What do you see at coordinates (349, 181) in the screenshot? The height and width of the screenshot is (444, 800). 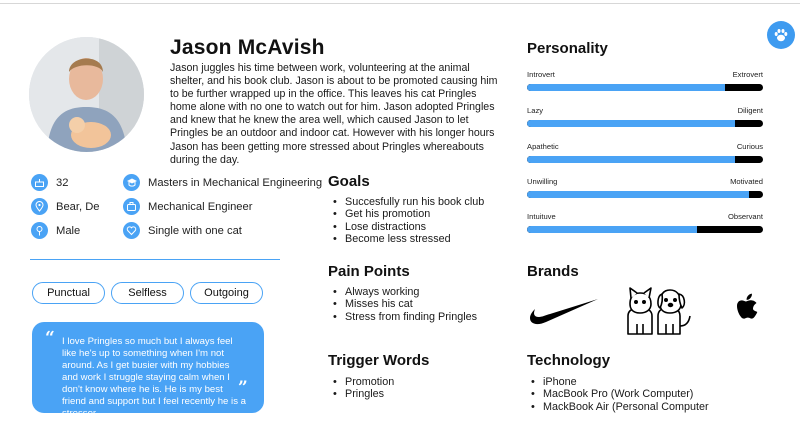 I see `goals-heading: Goals` at bounding box center [349, 181].